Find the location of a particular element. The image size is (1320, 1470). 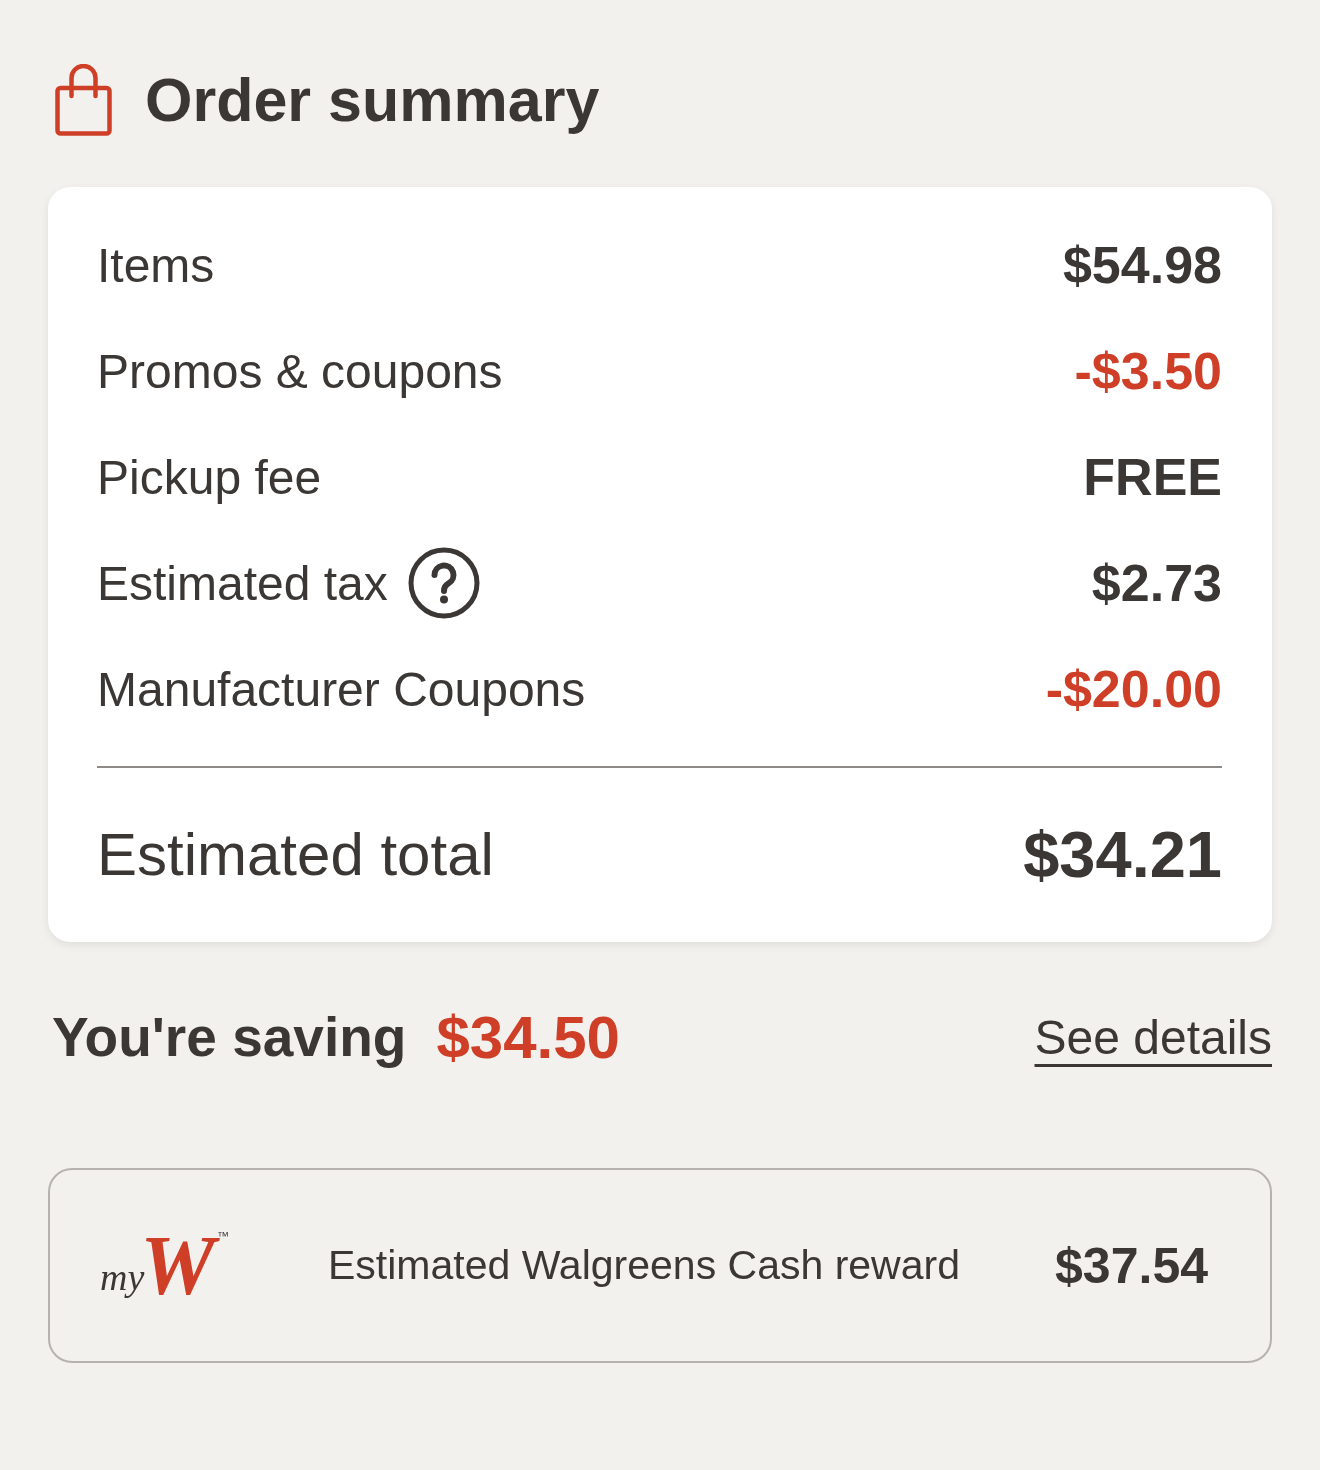

row-amount: $54.98 is located at coordinates (1142, 265).